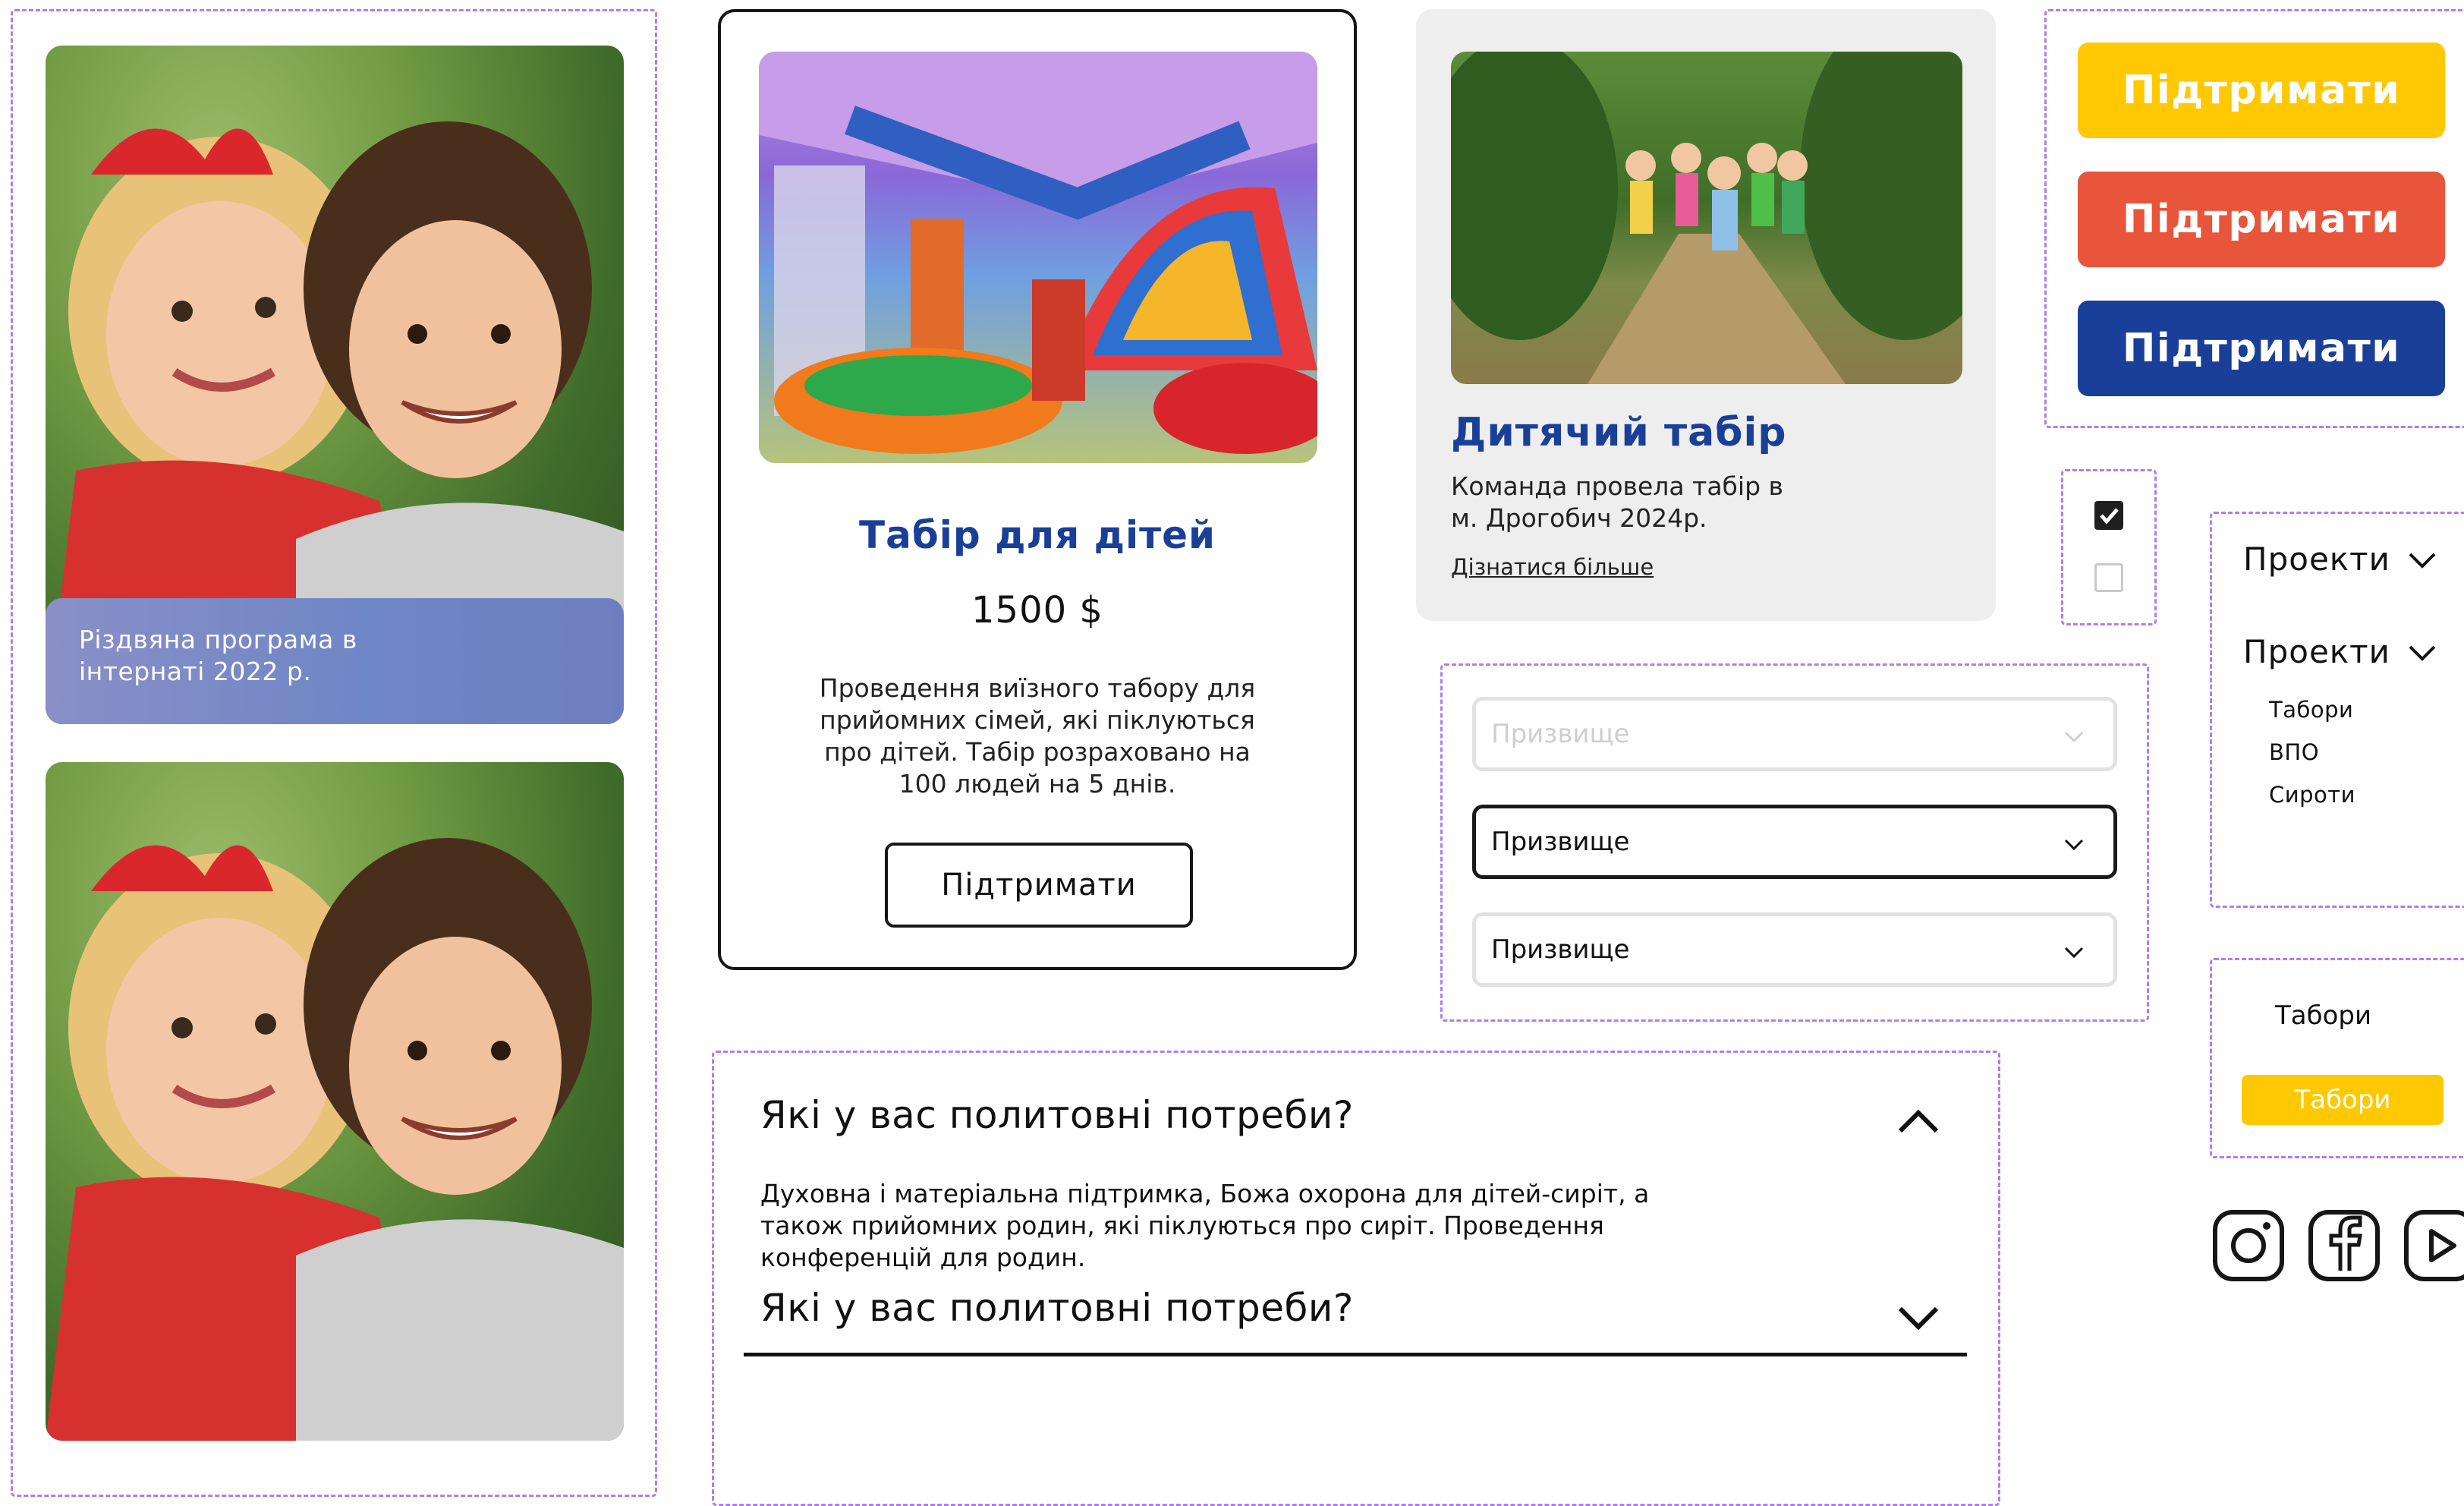  I want to click on children-running-illustration, so click(1706, 218).